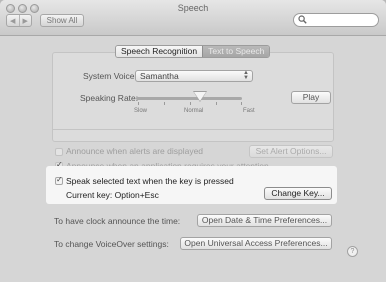 The image size is (386, 282). What do you see at coordinates (111, 244) in the screenshot?
I see `voiceover-label: To change VoiceOver settings:` at bounding box center [111, 244].